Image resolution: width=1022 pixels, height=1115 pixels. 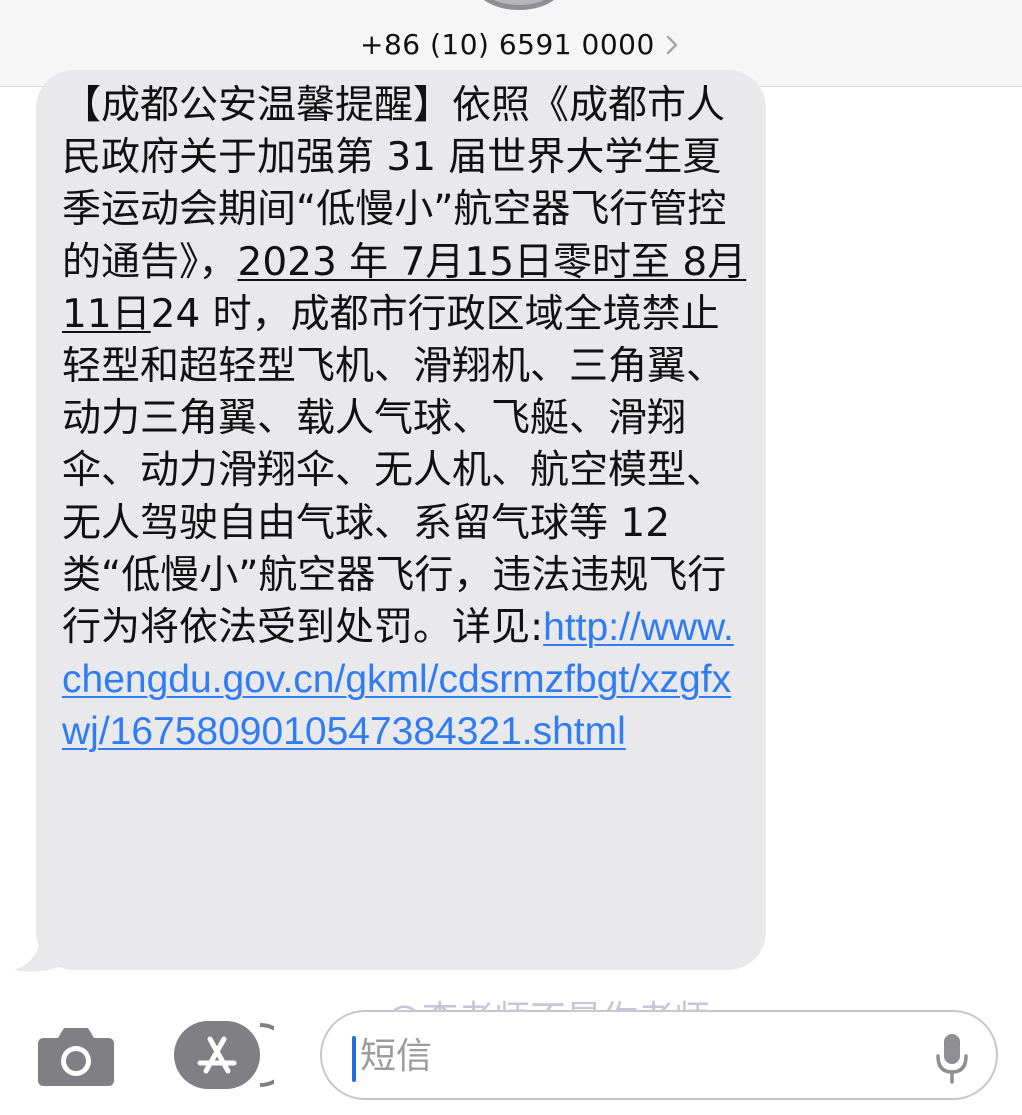 What do you see at coordinates (671, 45) in the screenshot?
I see `chevron-right-icon` at bounding box center [671, 45].